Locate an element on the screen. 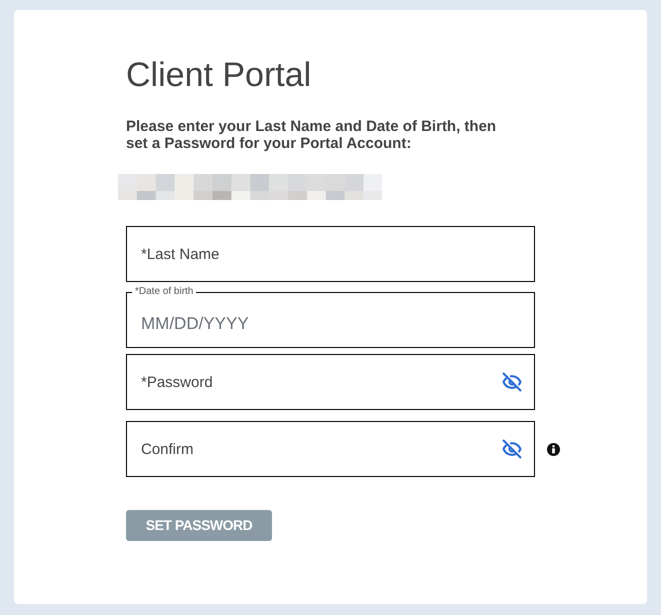  page-title: Client Portal is located at coordinates (219, 75).